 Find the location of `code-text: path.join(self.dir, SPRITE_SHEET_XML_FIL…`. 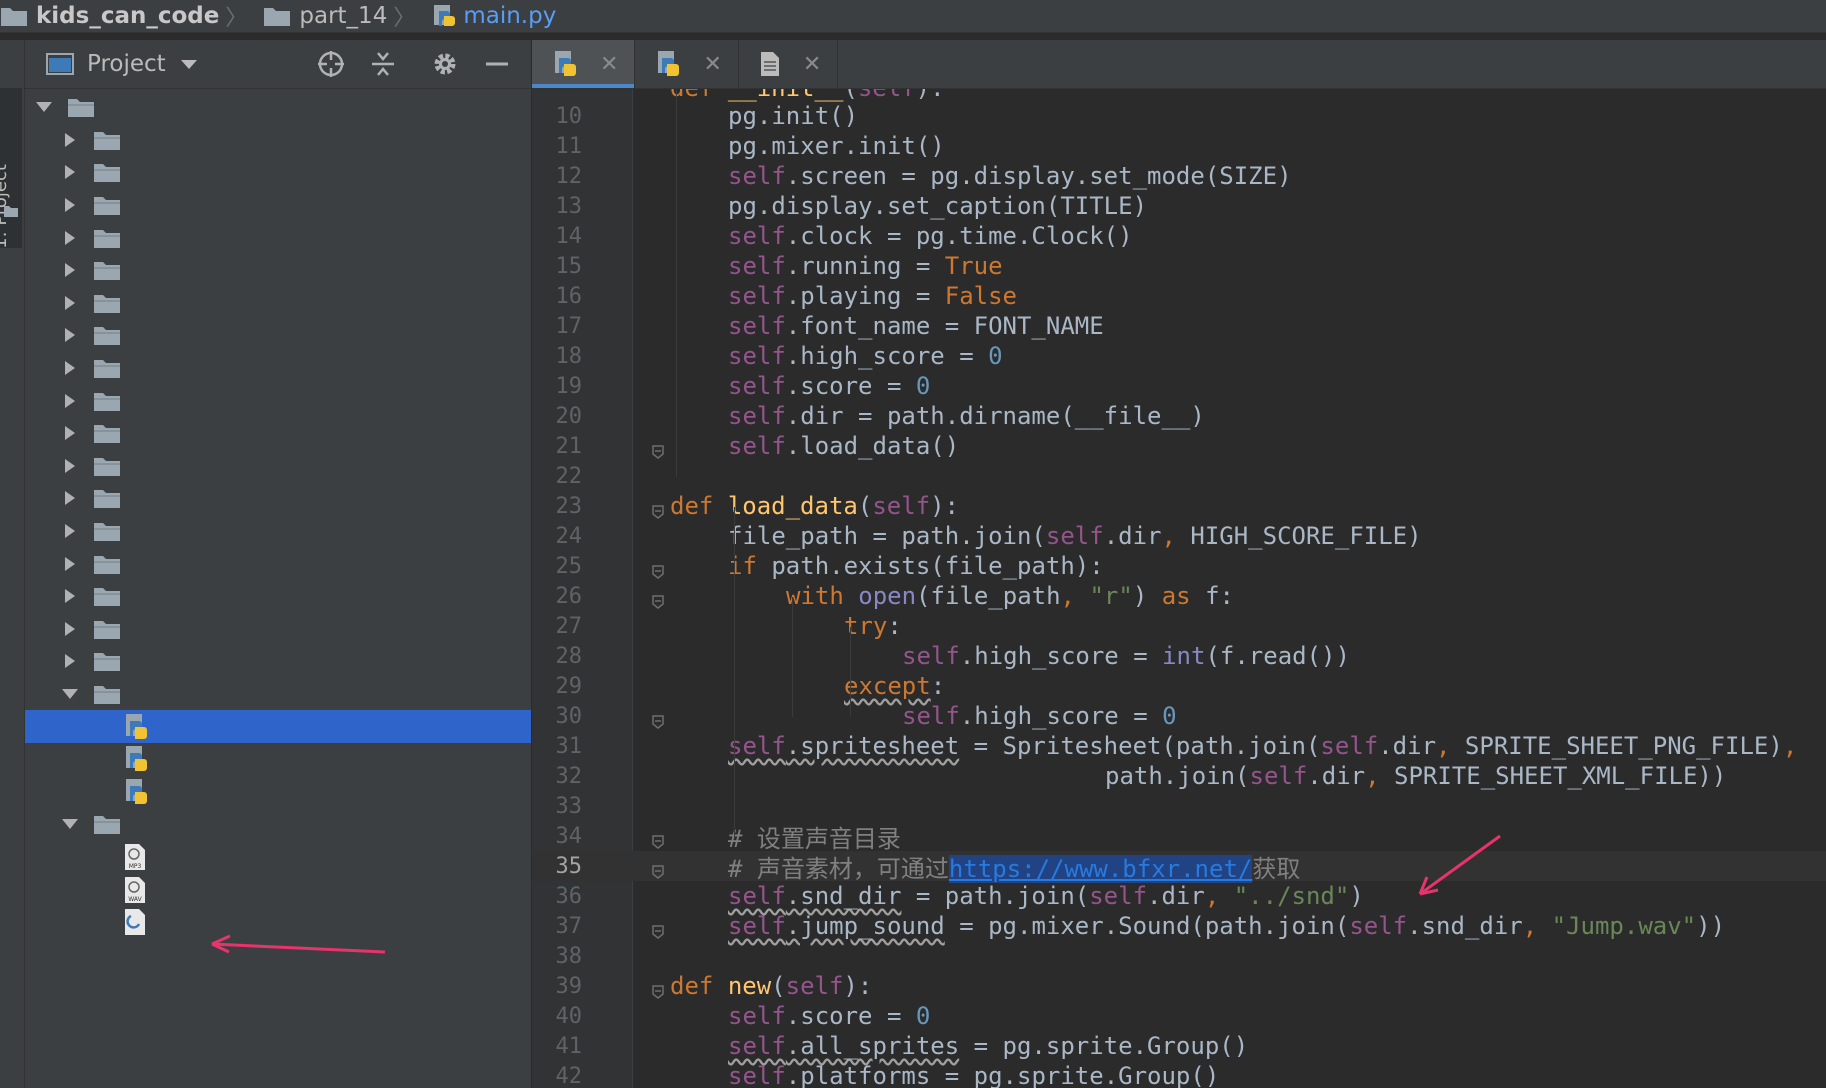

code-text: path.join(self.dir, SPRITE_SHEET_XML_FIL… is located at coordinates (1416, 776).